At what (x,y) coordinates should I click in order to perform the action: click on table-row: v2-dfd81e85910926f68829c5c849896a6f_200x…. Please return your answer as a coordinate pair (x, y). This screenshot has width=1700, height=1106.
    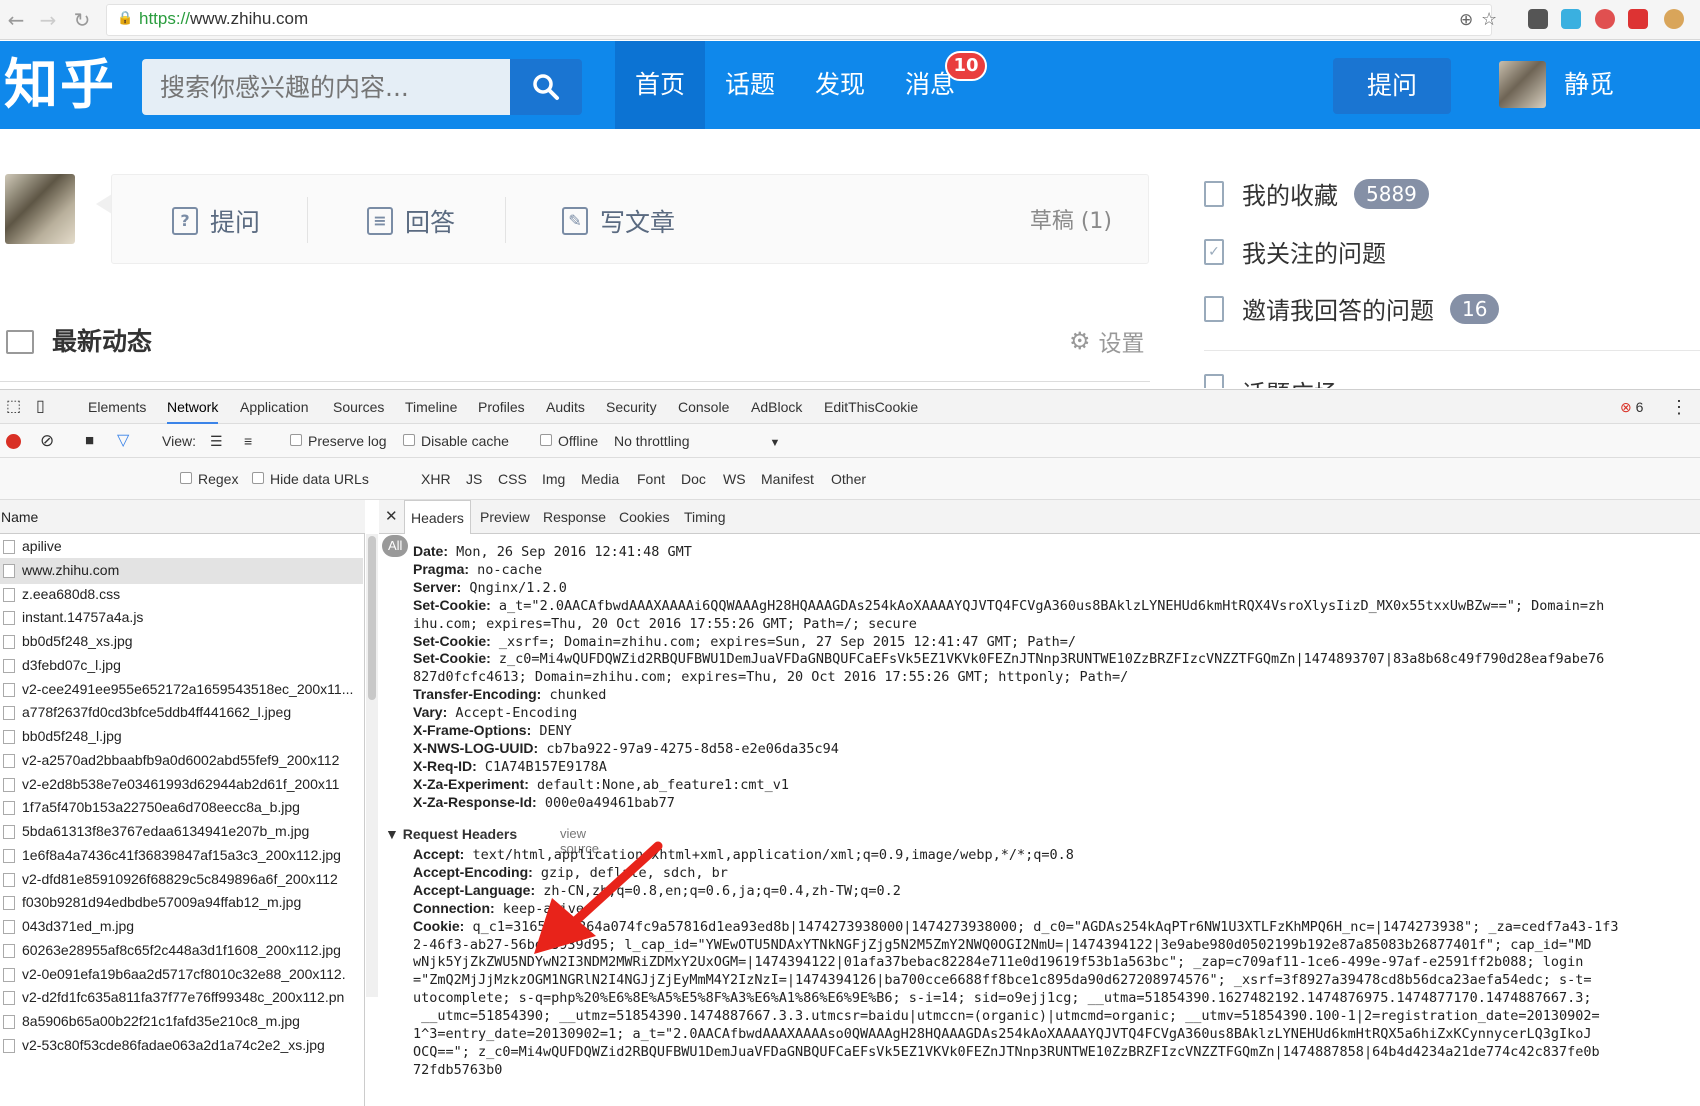
    Looking at the image, I should click on (181, 880).